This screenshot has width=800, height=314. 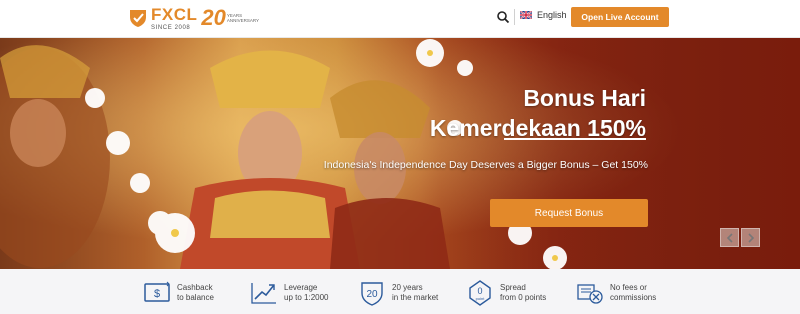 What do you see at coordinates (263, 293) in the screenshot?
I see `leverage-chart-icon` at bounding box center [263, 293].